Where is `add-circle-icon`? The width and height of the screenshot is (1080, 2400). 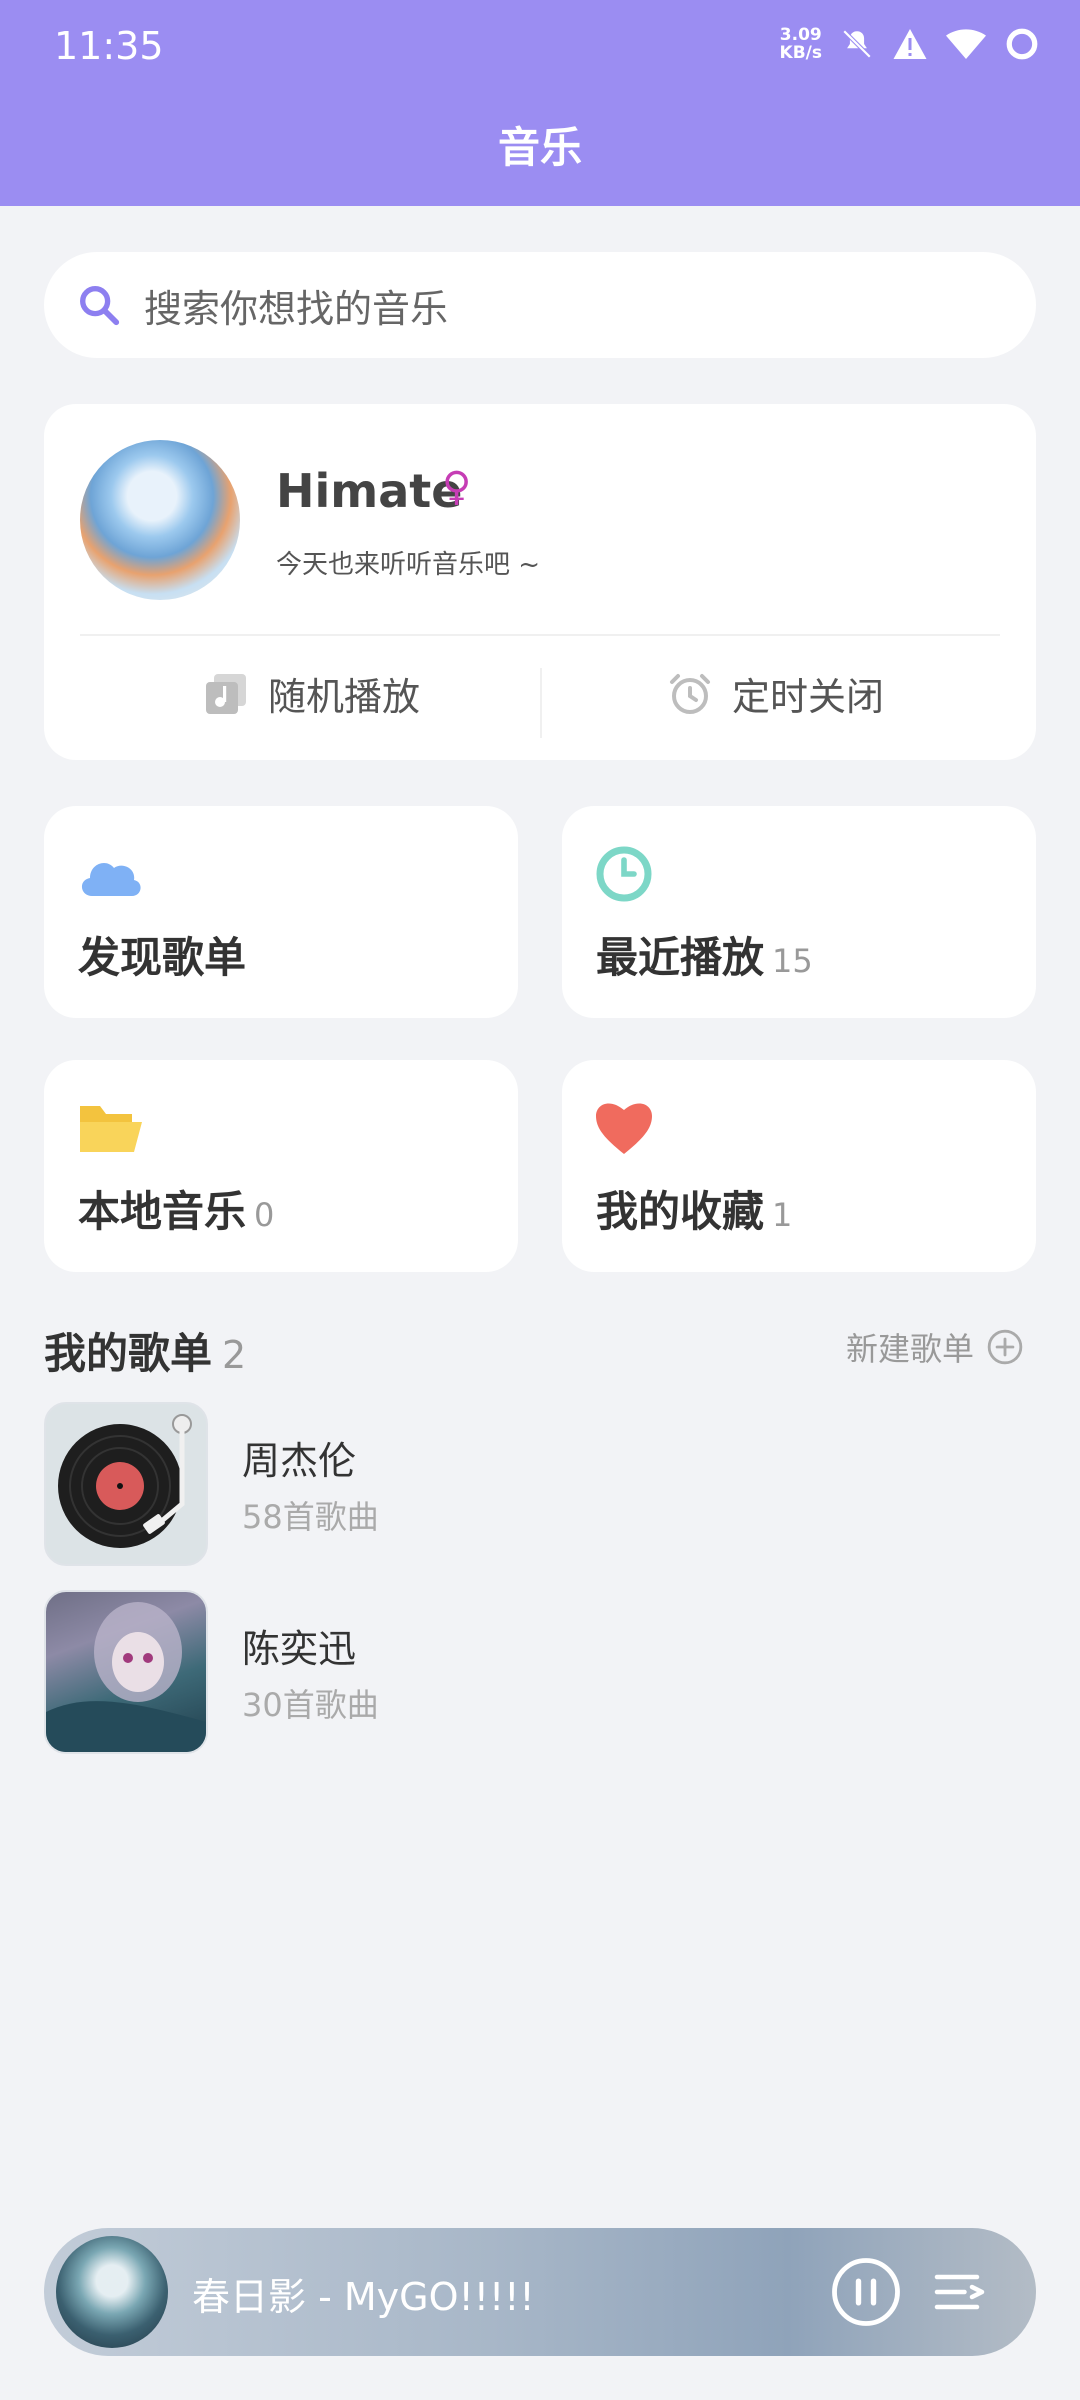
add-circle-icon is located at coordinates (1005, 1347).